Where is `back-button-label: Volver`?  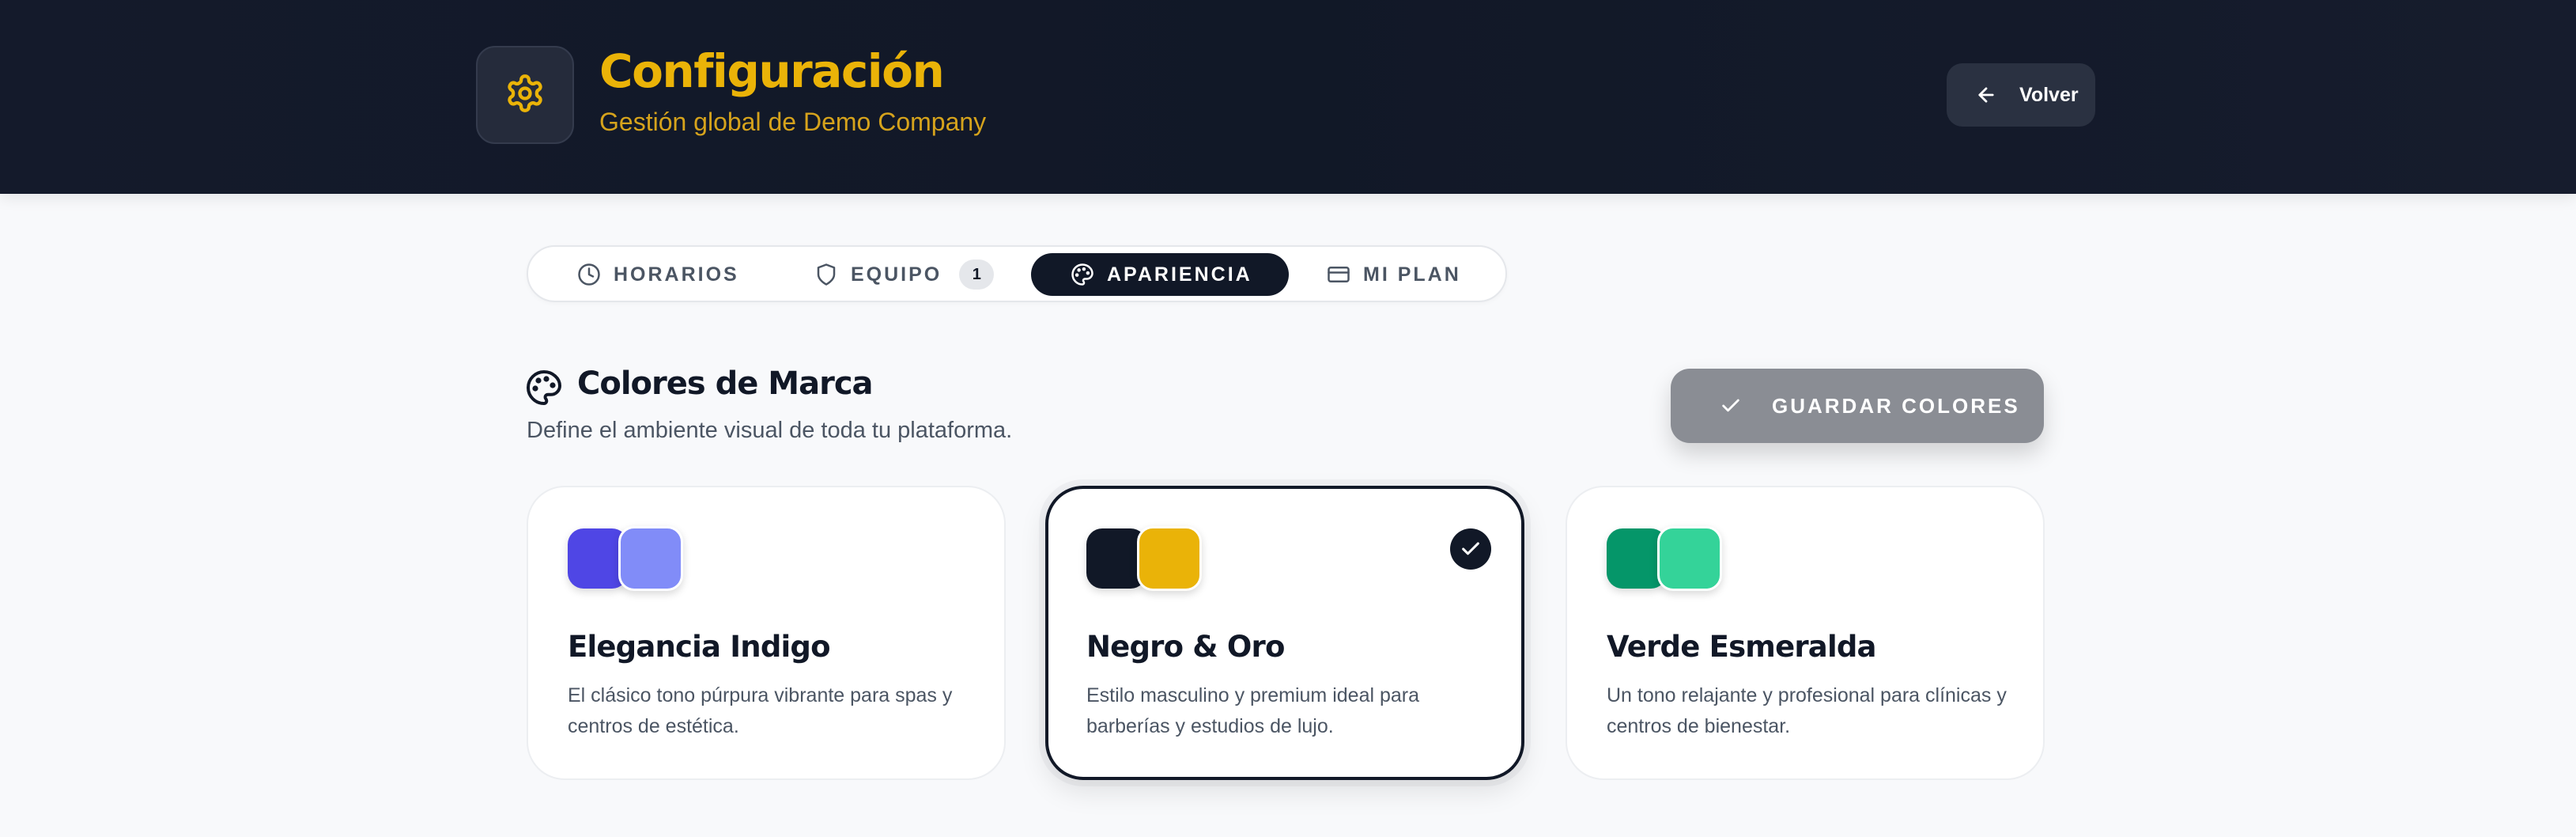 back-button-label: Volver is located at coordinates (2049, 94).